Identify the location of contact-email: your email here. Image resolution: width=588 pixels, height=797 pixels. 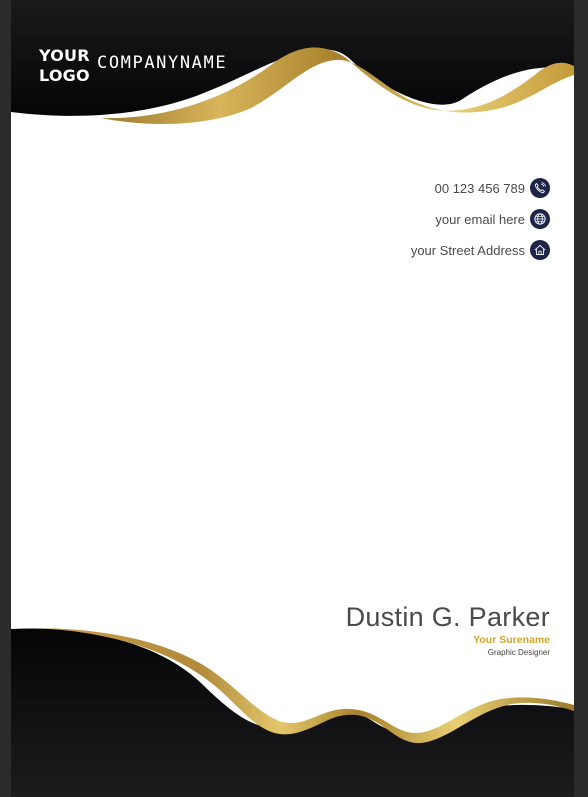
(480, 219).